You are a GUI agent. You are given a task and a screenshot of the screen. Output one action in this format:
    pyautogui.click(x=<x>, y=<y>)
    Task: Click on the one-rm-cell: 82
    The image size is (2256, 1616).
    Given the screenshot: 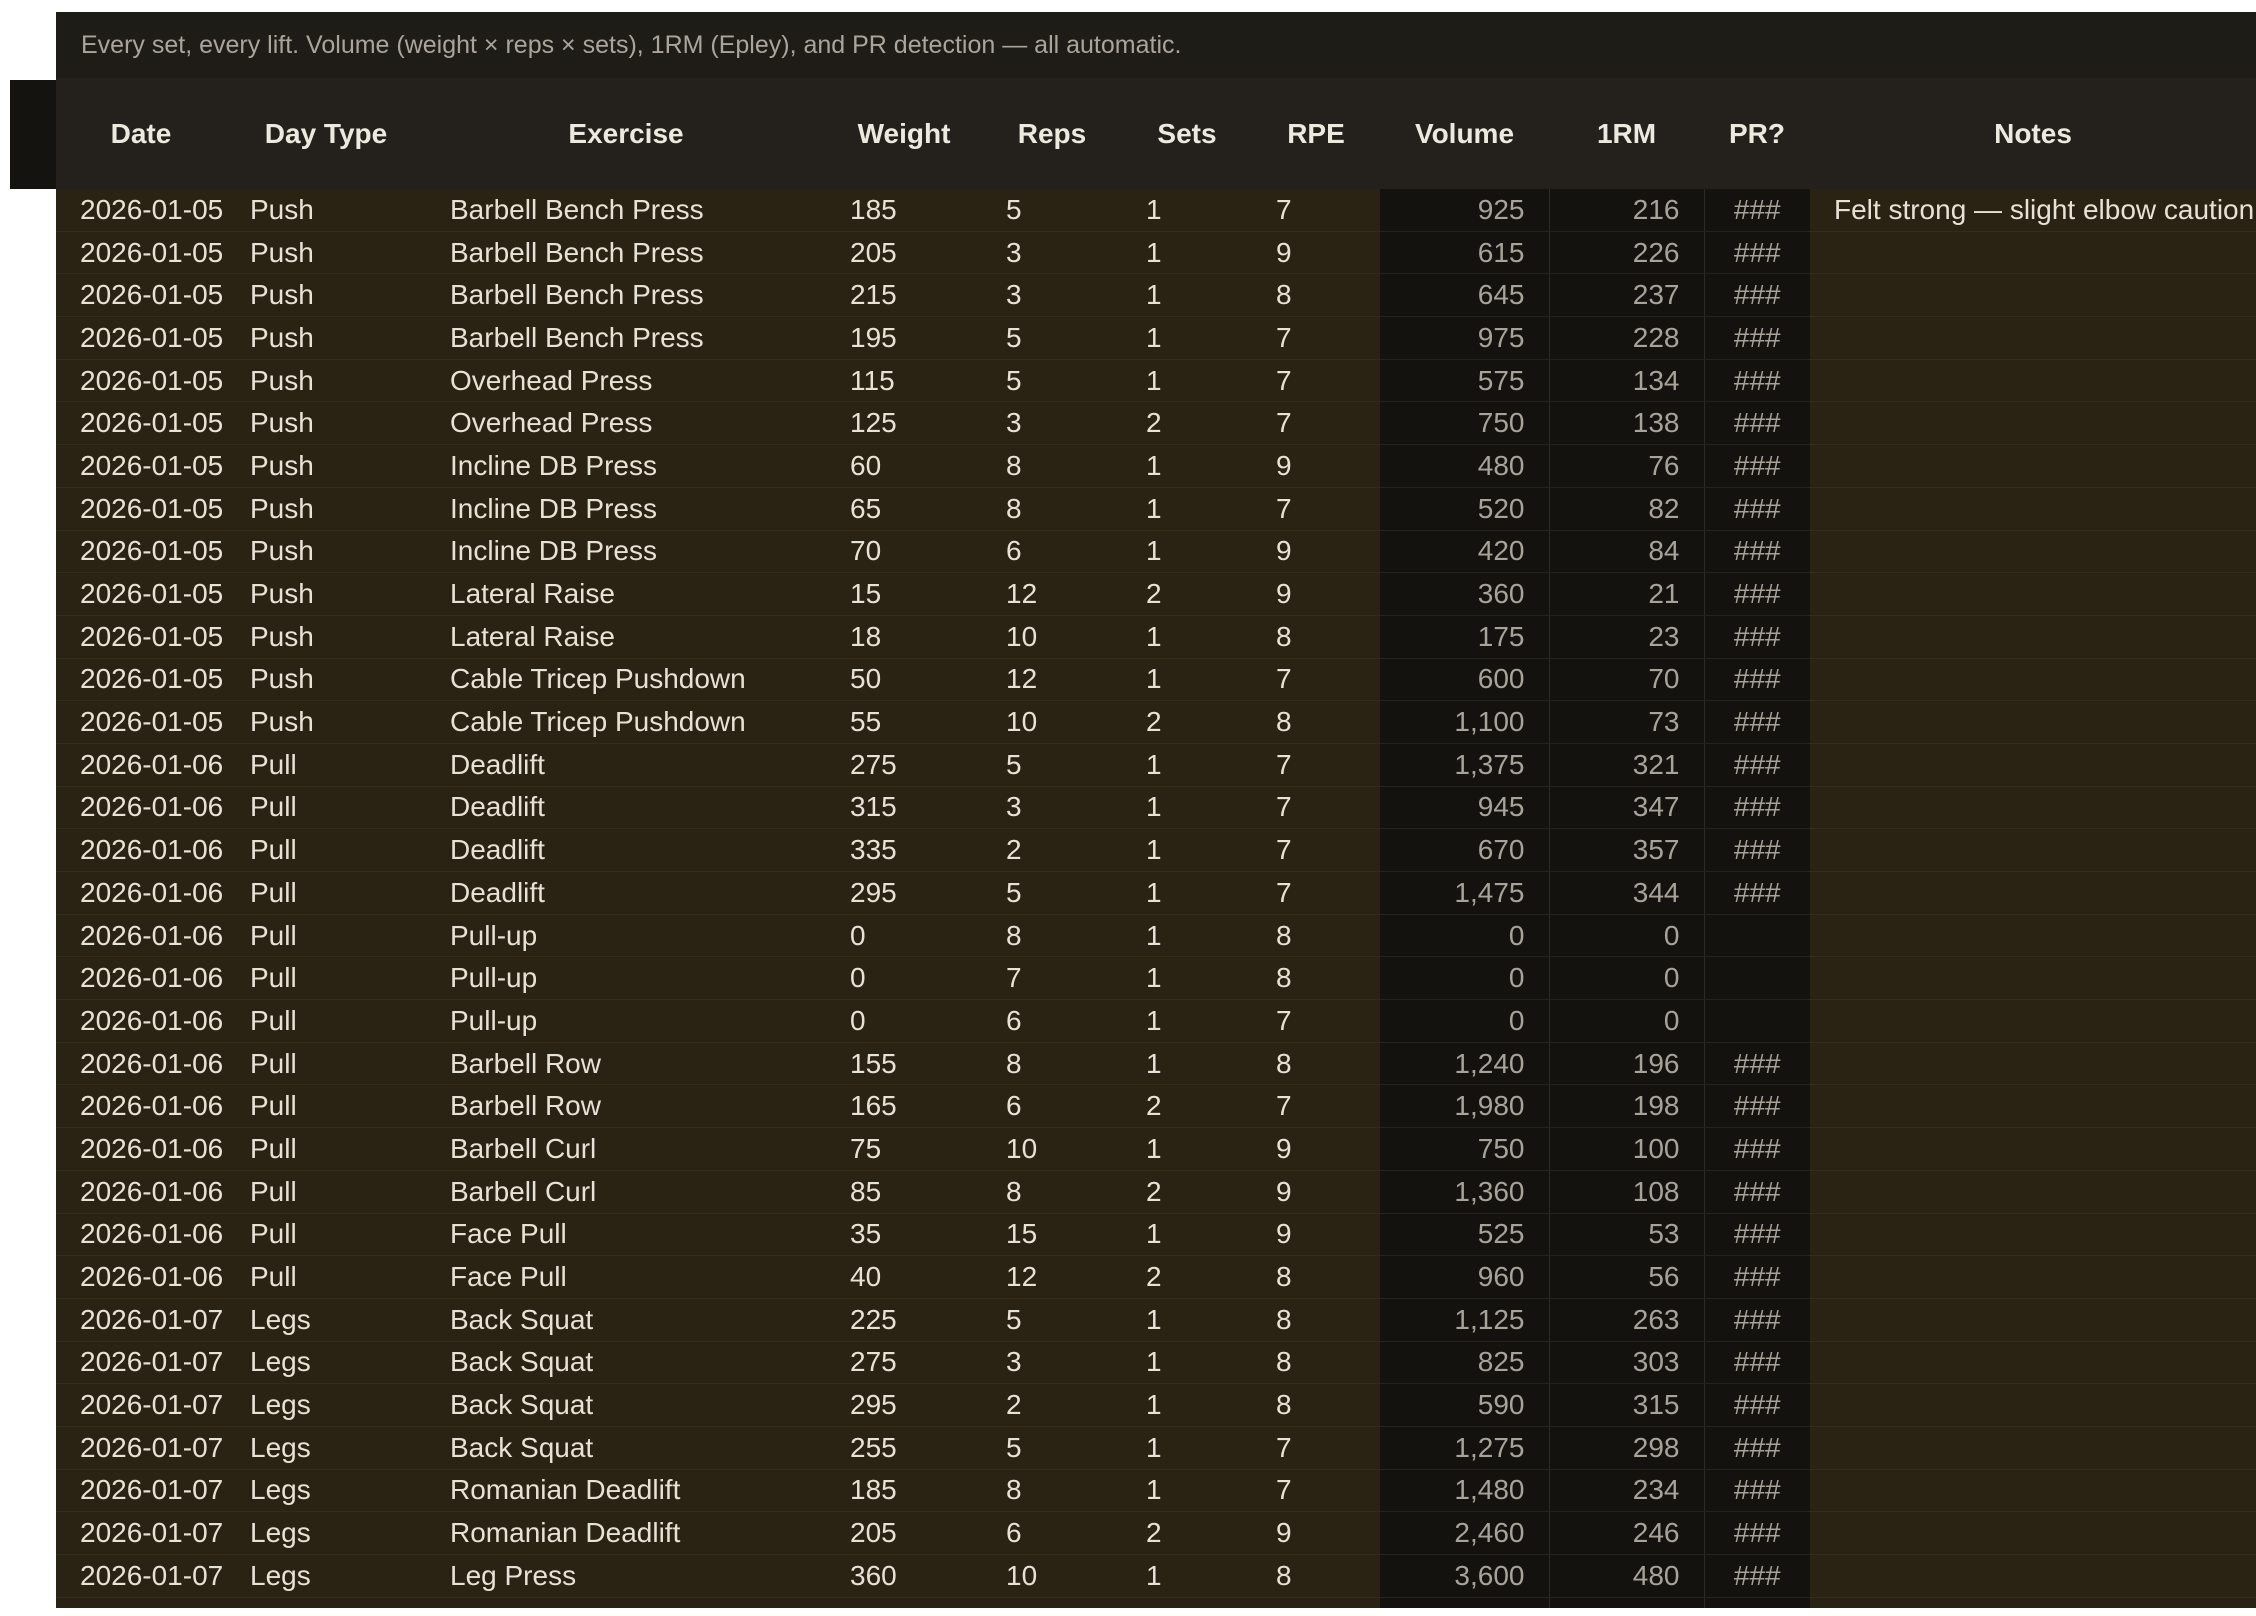 What is the action you would take?
    pyautogui.click(x=1627, y=509)
    